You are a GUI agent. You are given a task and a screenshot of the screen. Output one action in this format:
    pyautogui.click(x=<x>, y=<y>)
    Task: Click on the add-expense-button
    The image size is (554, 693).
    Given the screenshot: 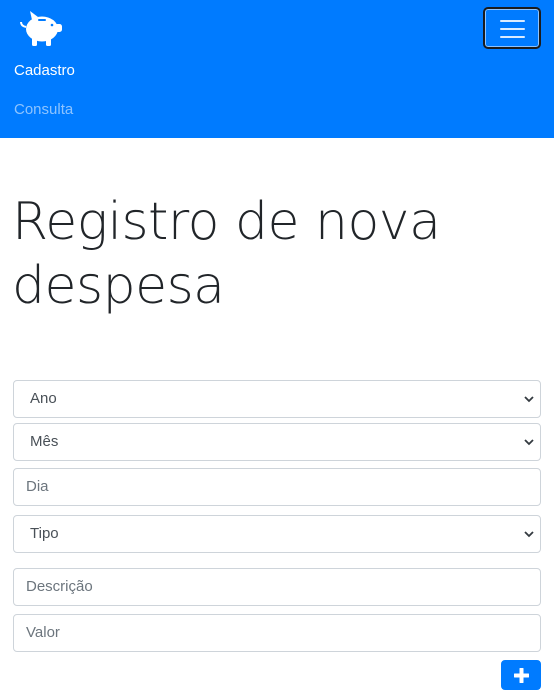 What is the action you would take?
    pyautogui.click(x=521, y=675)
    